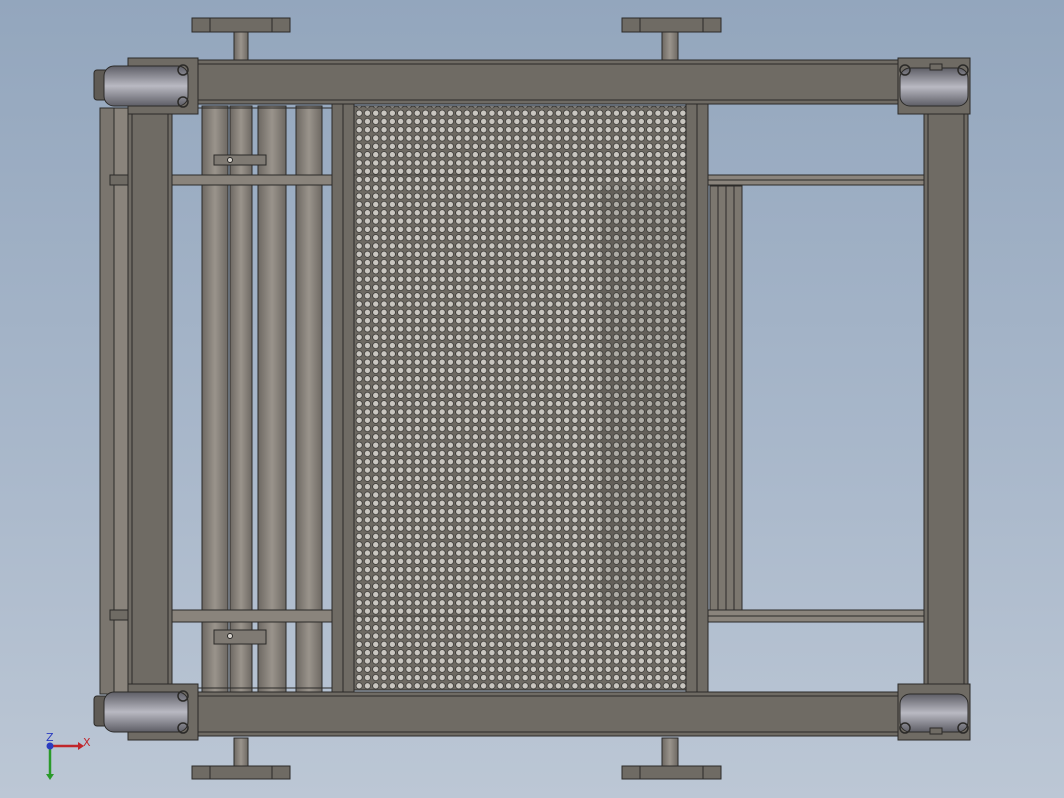 Image resolution: width=1064 pixels, height=798 pixels. What do you see at coordinates (934, 85) in the screenshot?
I see `caster-top-right` at bounding box center [934, 85].